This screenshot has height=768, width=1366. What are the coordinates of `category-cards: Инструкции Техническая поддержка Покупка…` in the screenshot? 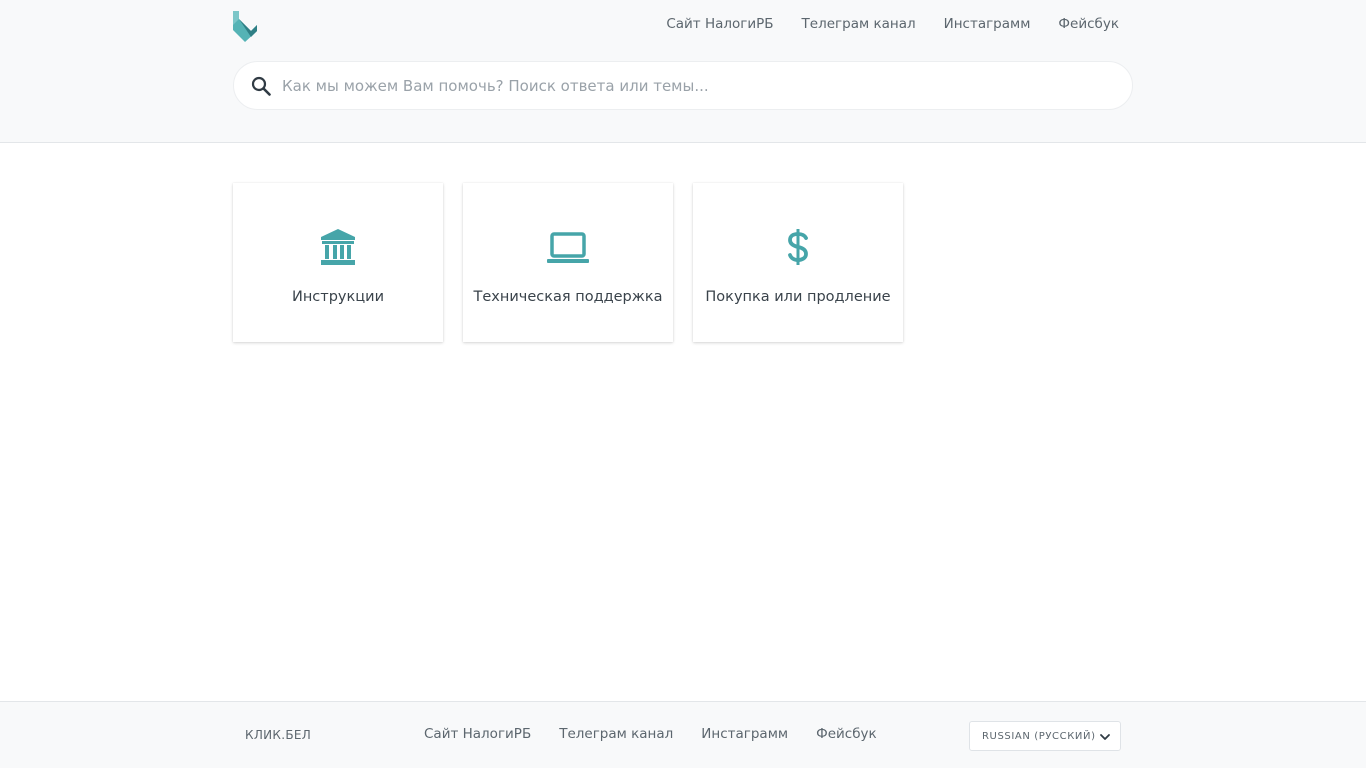 It's located at (568, 262).